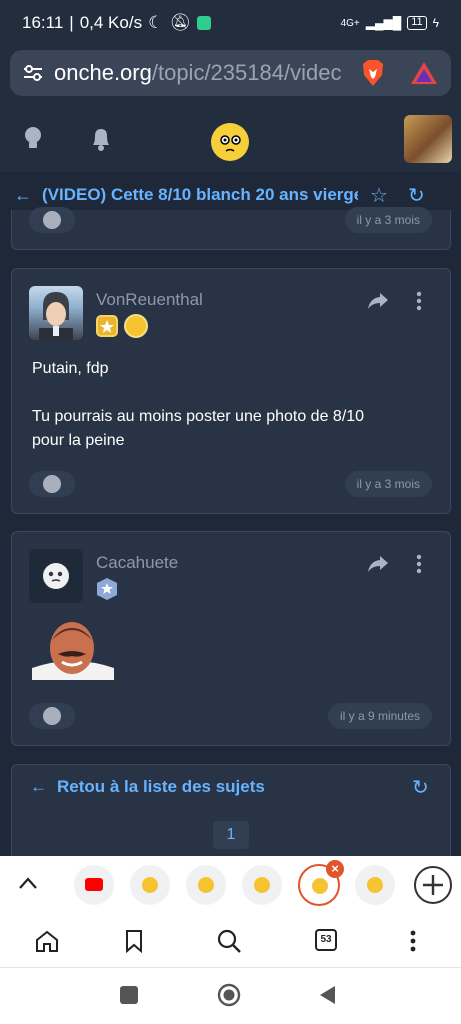 The height and width of the screenshot is (1024, 461). I want to click on youtube-icon, so click(94, 884).